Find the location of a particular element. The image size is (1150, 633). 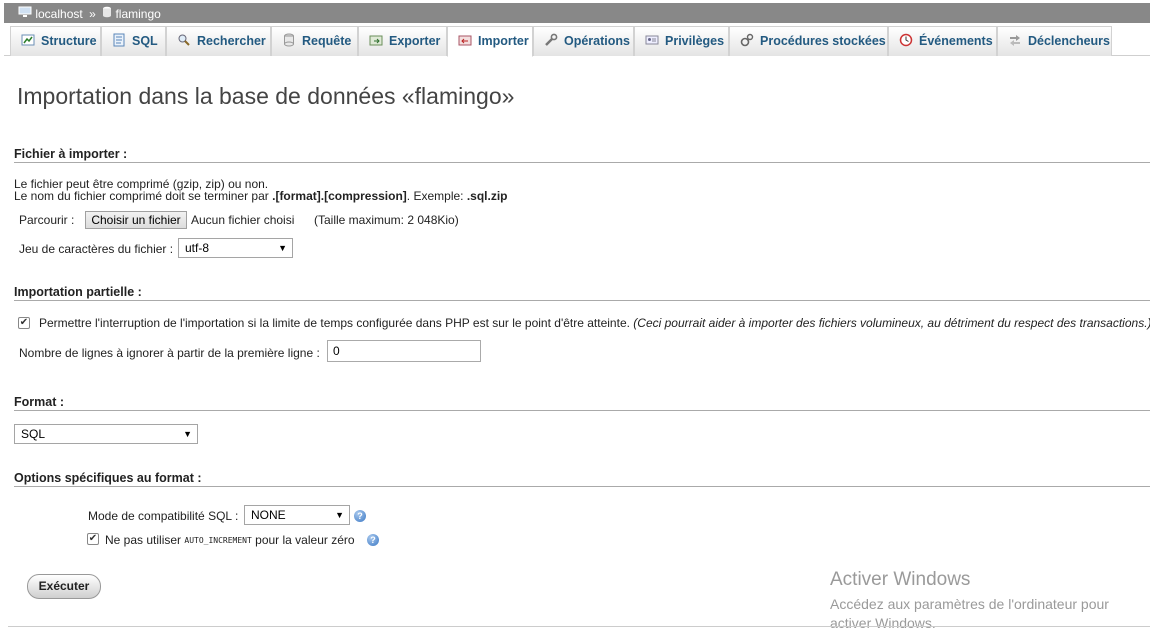

filename-example: .sql.zip is located at coordinates (487, 196).